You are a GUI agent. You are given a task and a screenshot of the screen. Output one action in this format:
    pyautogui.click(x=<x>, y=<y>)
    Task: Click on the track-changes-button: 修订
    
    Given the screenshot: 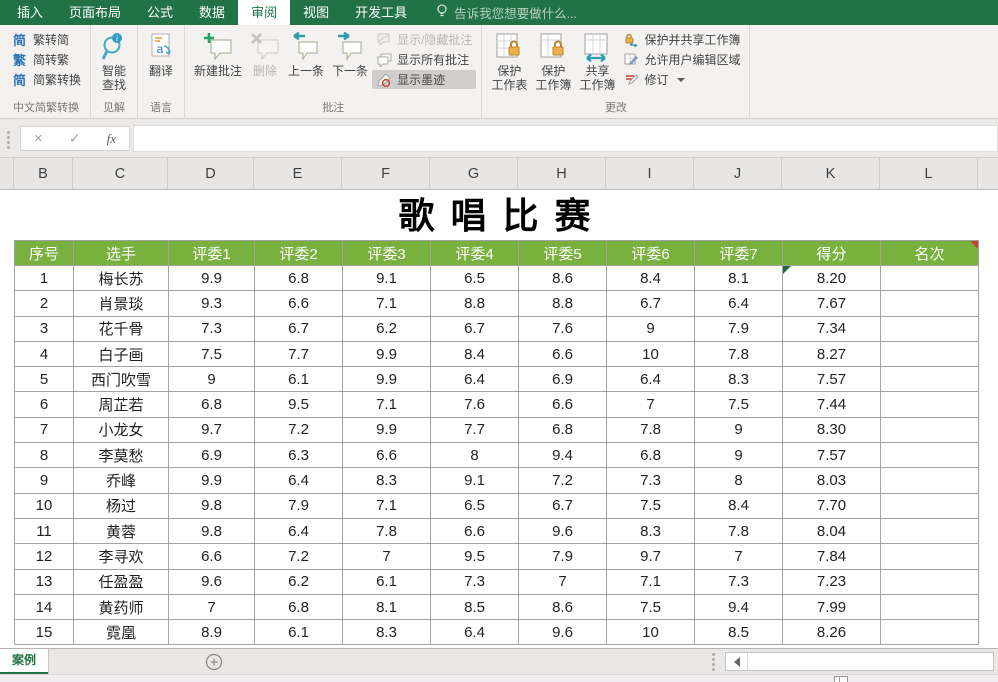 What is the action you would take?
    pyautogui.click(x=681, y=79)
    